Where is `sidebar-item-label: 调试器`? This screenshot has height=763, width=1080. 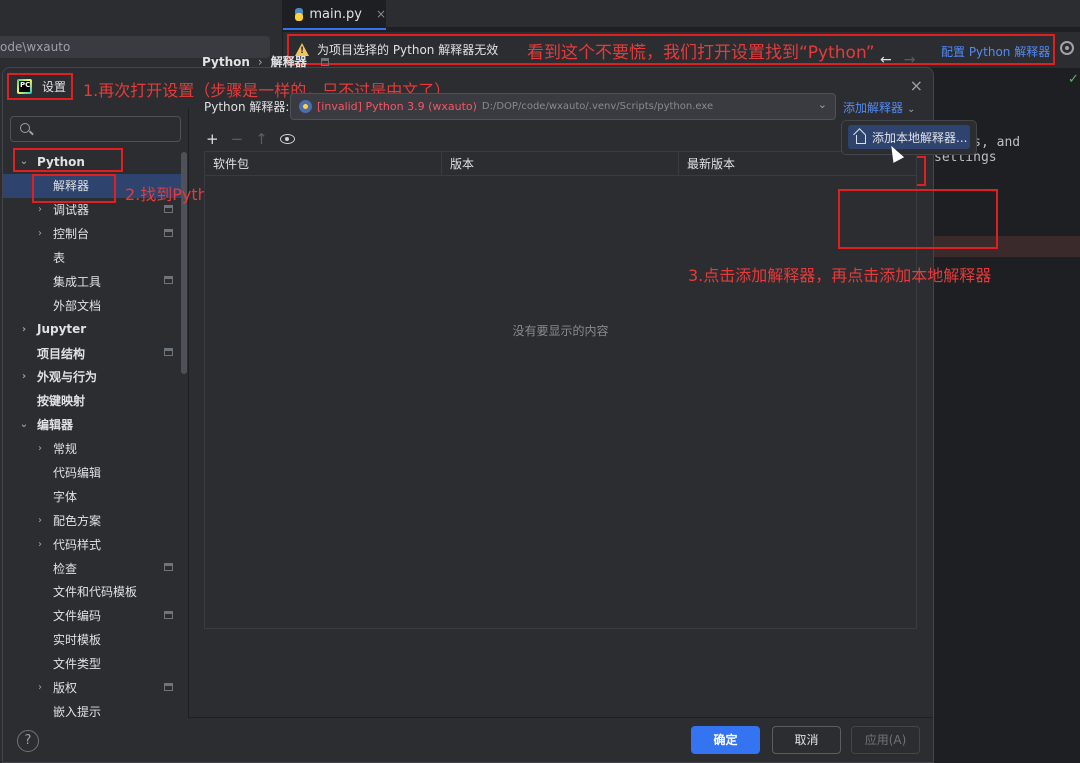 sidebar-item-label: 调试器 is located at coordinates (71, 210).